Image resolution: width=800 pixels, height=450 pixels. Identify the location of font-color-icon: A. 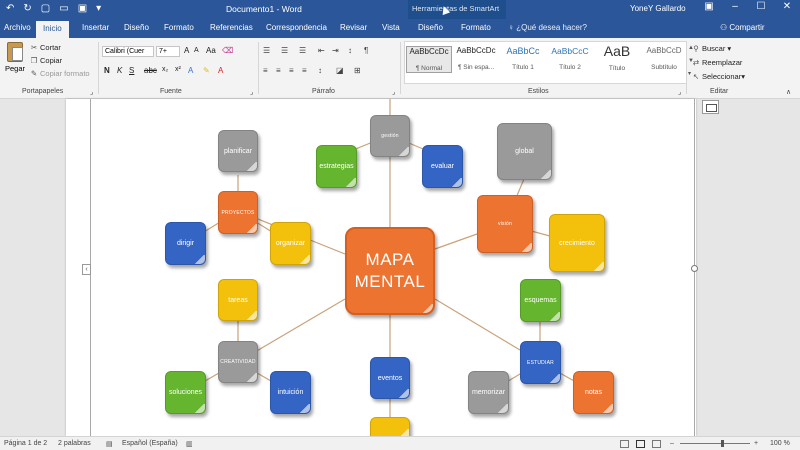
(220, 70).